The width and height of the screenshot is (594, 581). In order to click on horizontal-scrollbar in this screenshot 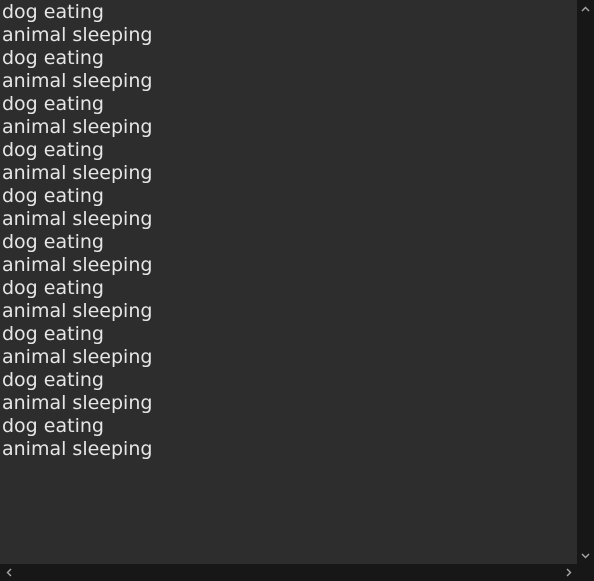, I will do `click(288, 572)`.